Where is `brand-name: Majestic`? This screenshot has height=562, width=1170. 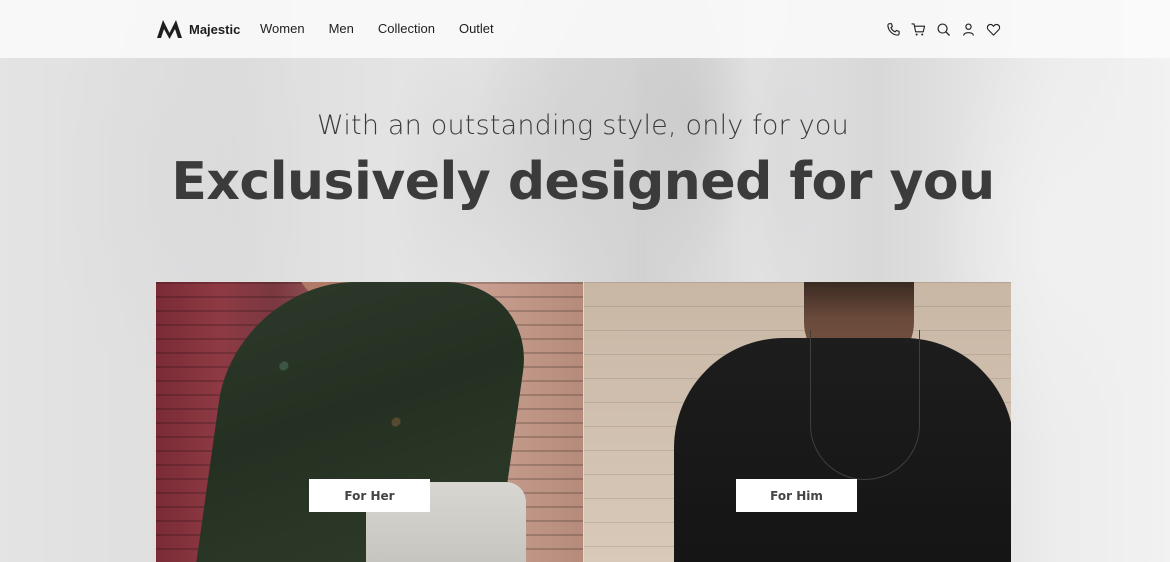 brand-name: Majestic is located at coordinates (215, 29).